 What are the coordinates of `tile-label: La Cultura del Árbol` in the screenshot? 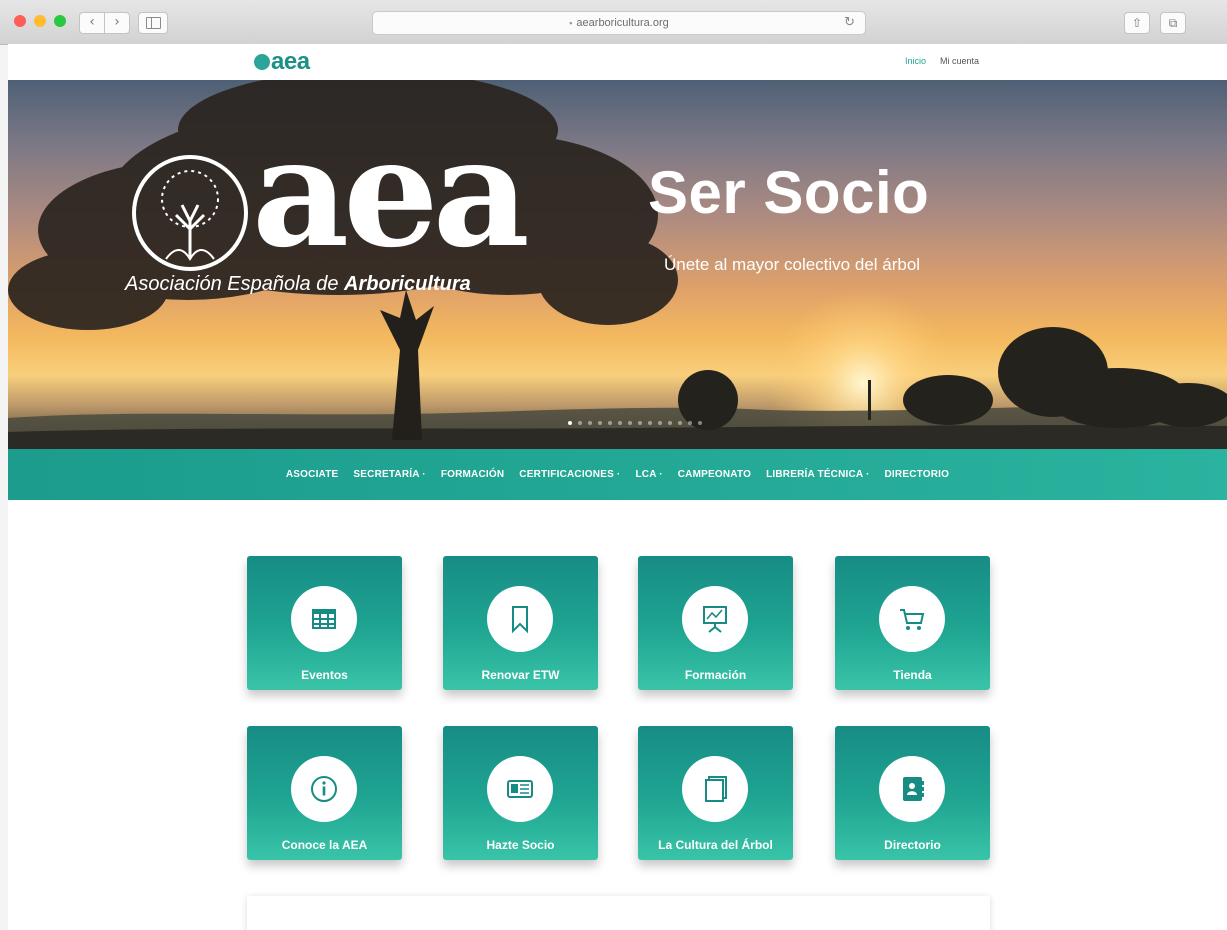 It's located at (715, 845).